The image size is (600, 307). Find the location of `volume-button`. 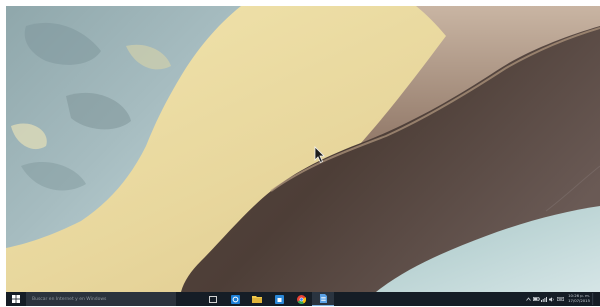

volume-button is located at coordinates (552, 299).